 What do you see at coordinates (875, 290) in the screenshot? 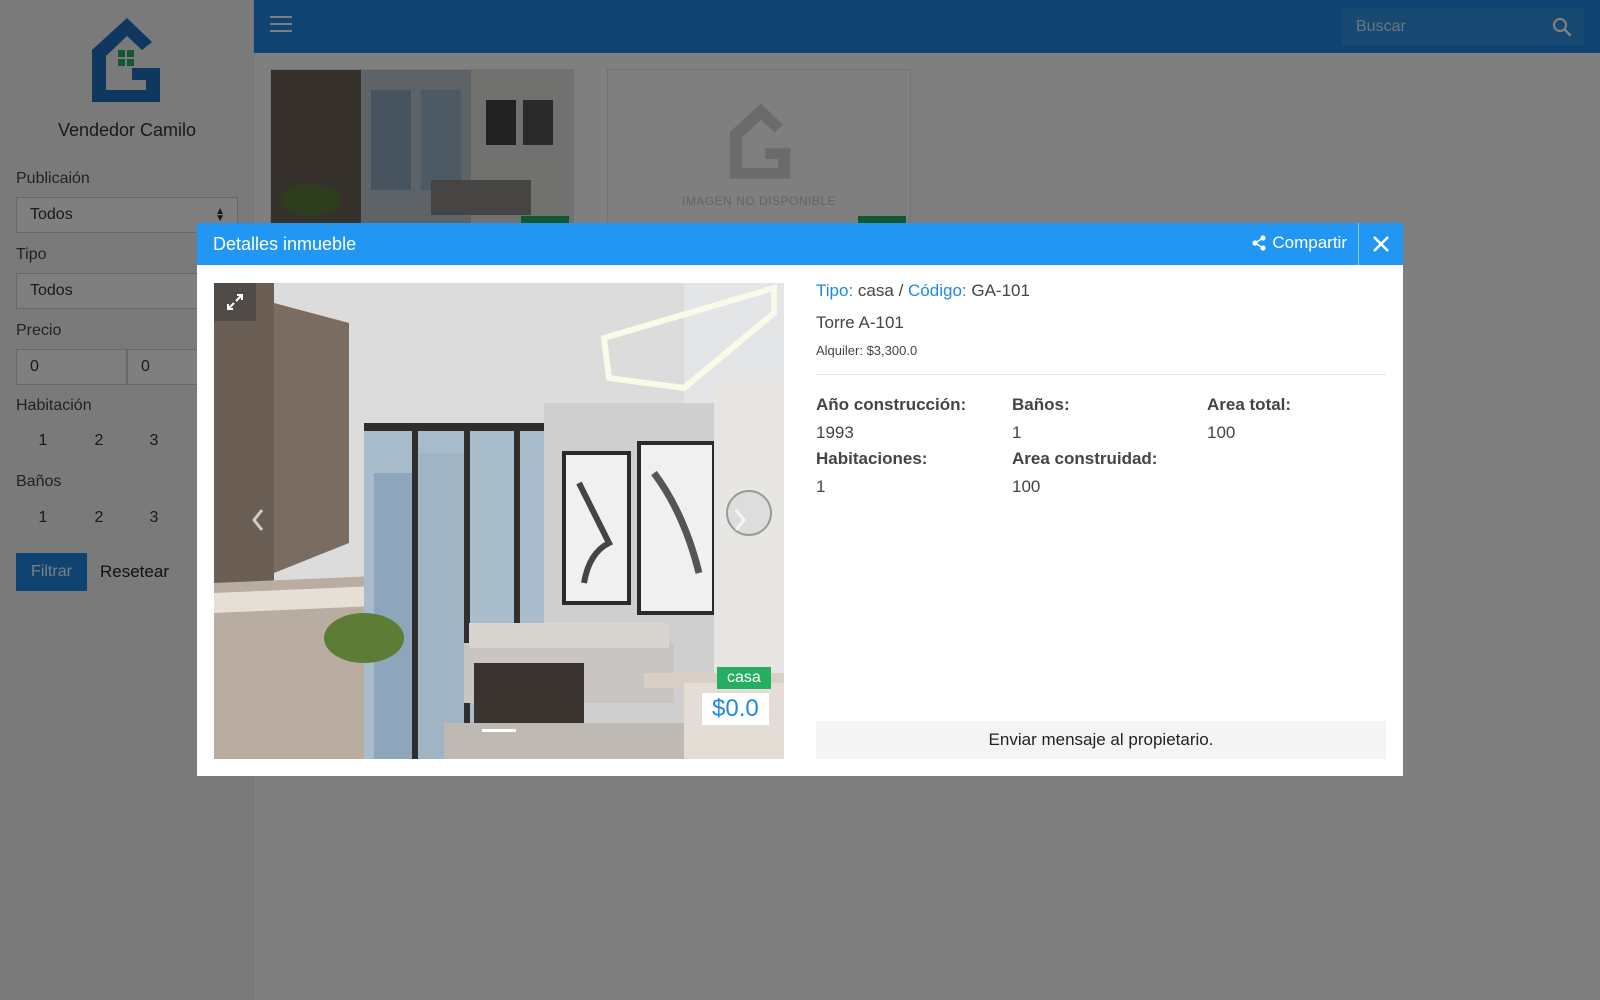
I see `type-value: casa` at bounding box center [875, 290].